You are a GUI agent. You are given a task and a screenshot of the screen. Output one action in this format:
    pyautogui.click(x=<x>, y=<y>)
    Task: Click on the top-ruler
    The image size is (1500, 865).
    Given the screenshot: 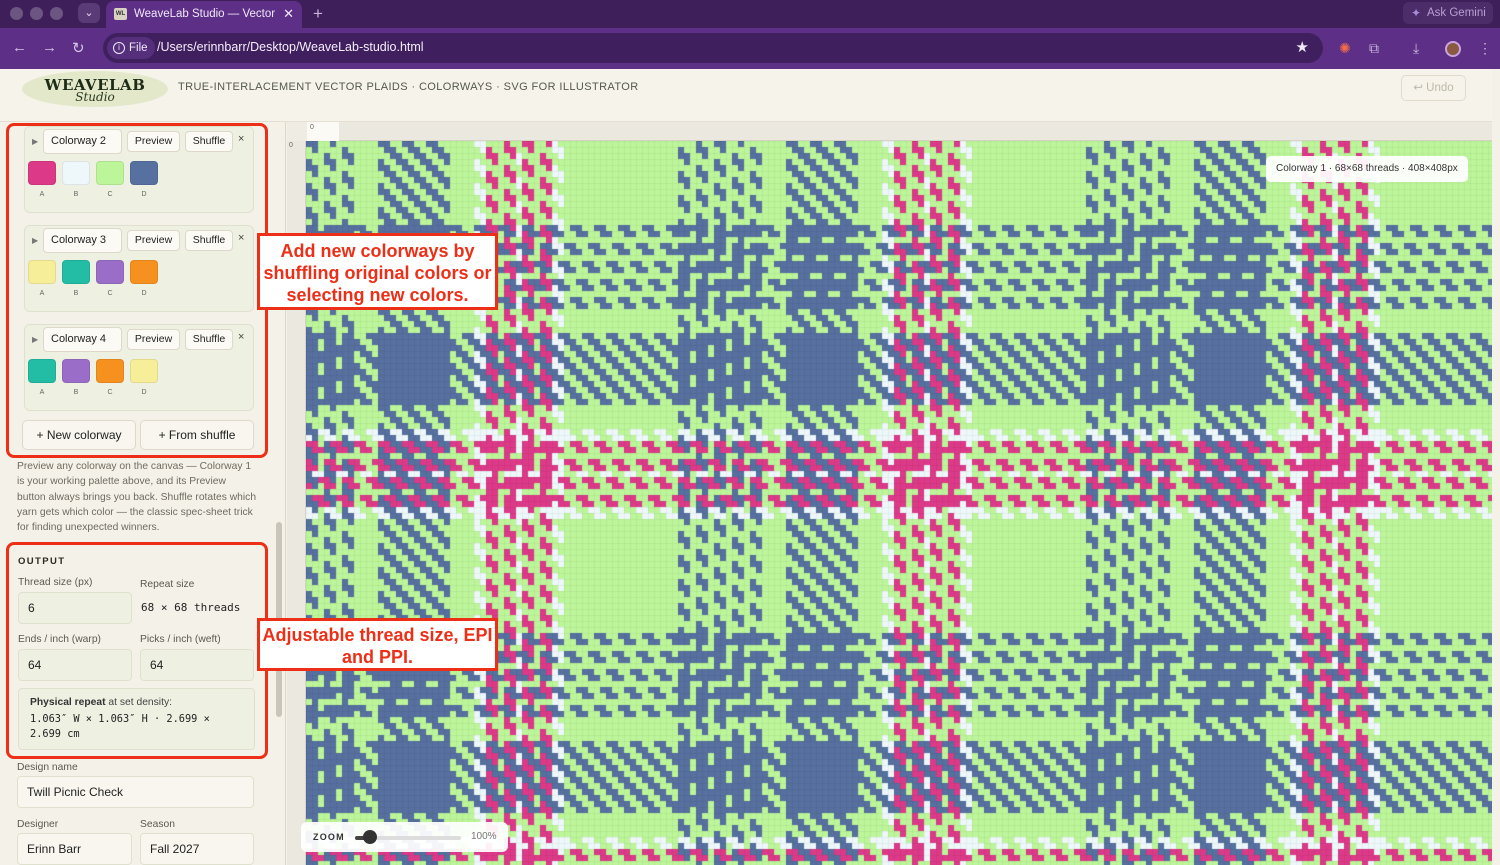 What is the action you would take?
    pyautogui.click(x=899, y=131)
    